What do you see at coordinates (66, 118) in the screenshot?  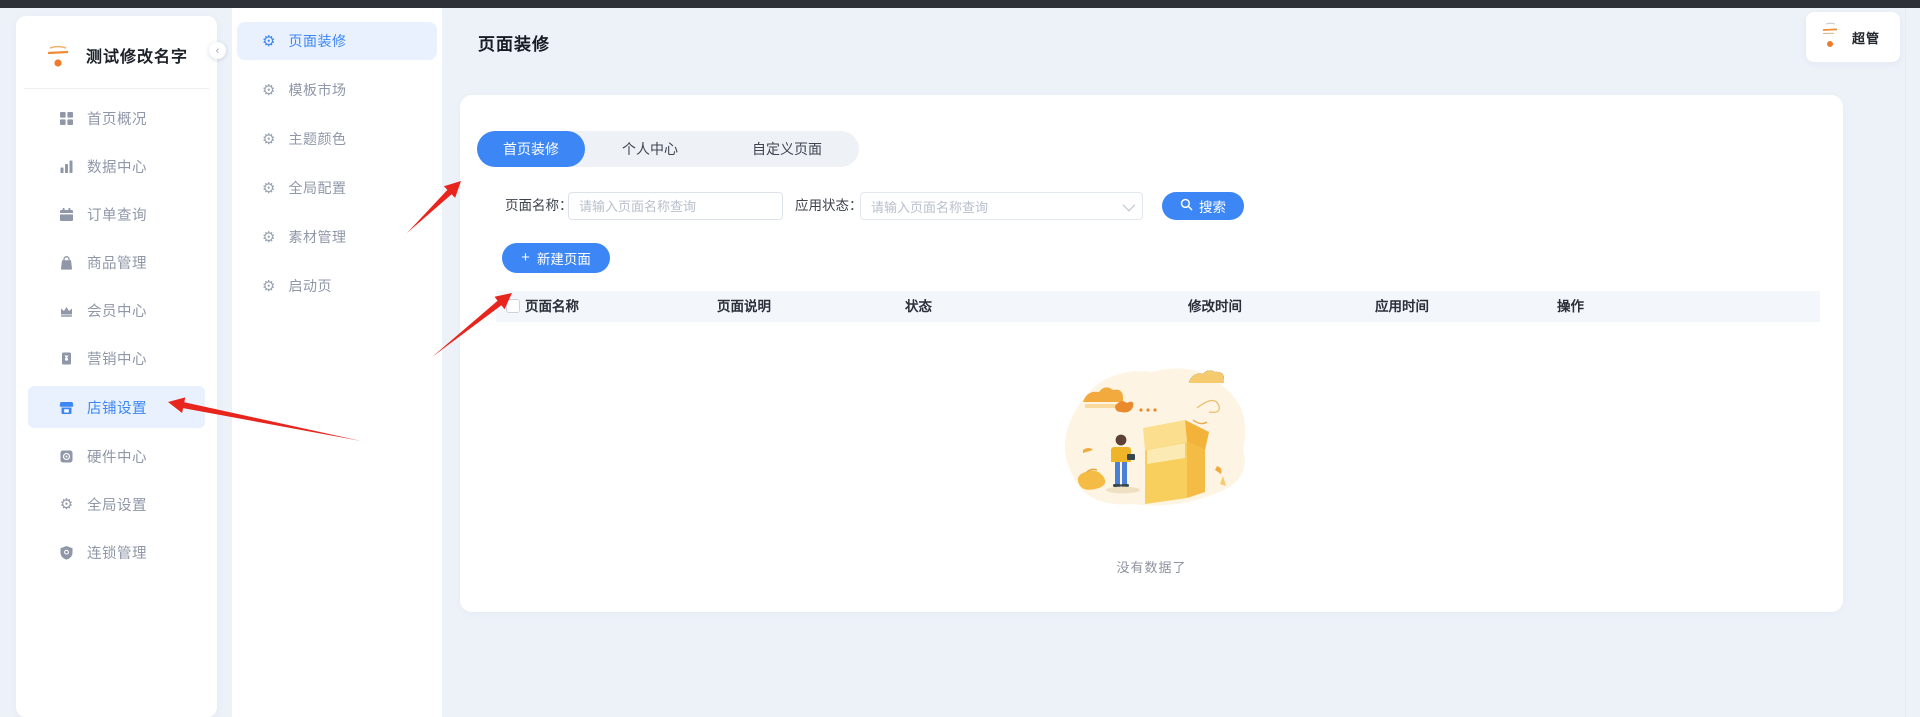 I see `dashboard-grid-icon` at bounding box center [66, 118].